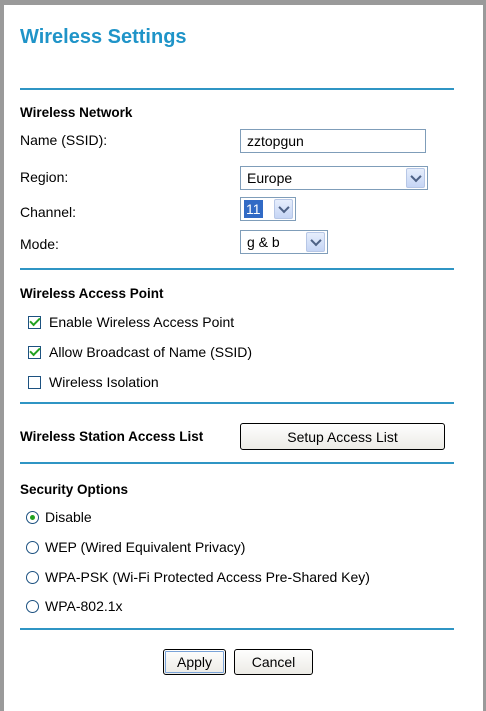 The width and height of the screenshot is (486, 711). Describe the element at coordinates (39, 244) in the screenshot. I see `mode-label: Mode:` at that location.